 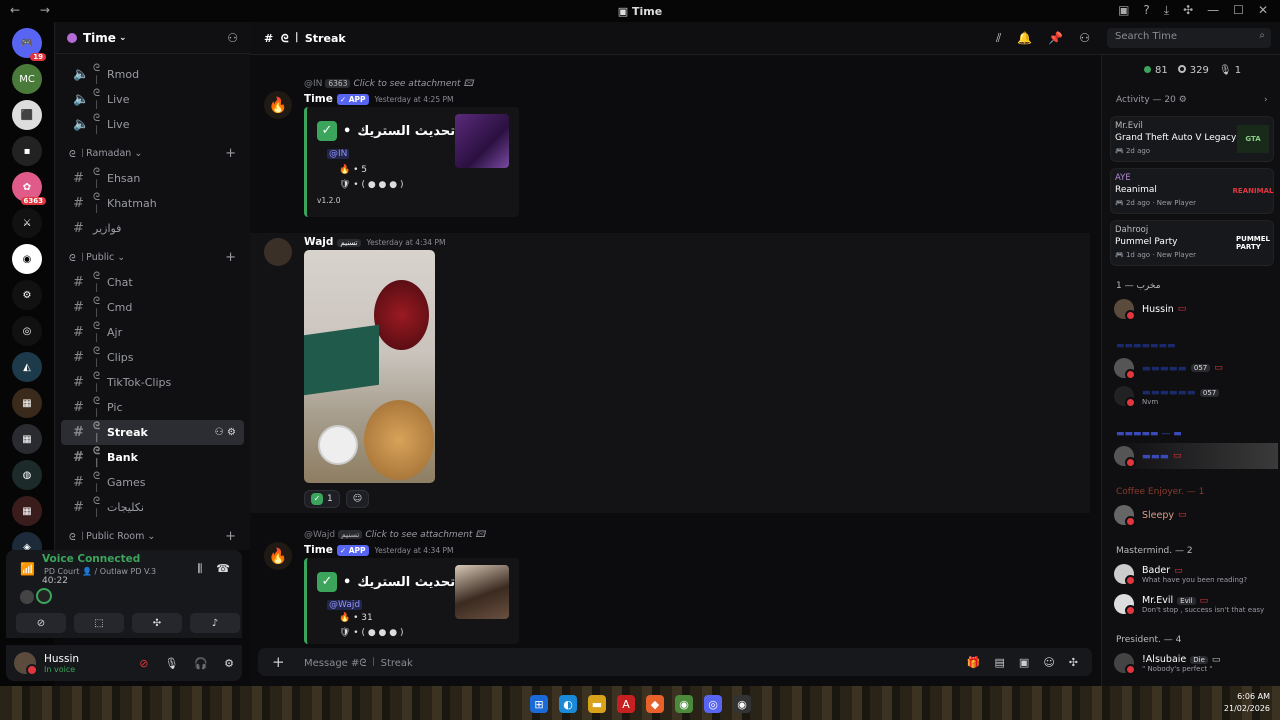 I want to click on edge-icon: ◐, so click(x=568, y=704).